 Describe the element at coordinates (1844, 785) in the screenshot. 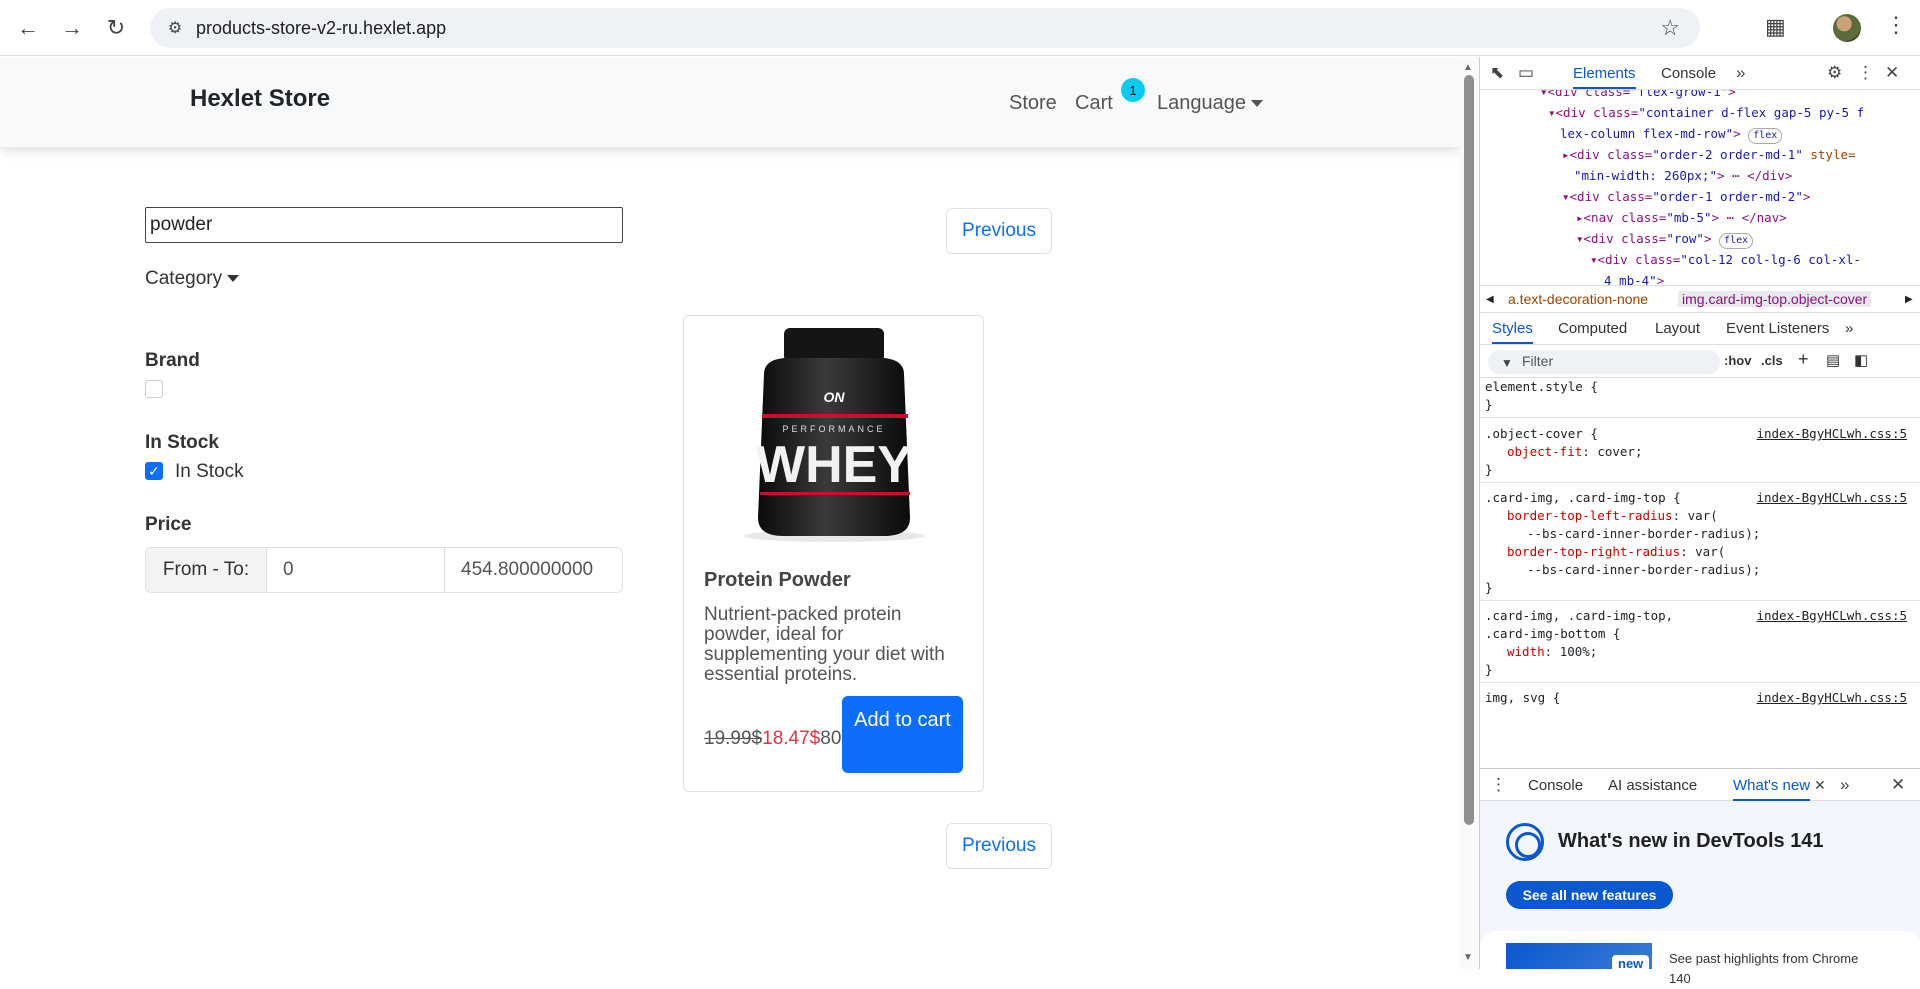

I see `more-drawer-tabs-icon: »` at that location.